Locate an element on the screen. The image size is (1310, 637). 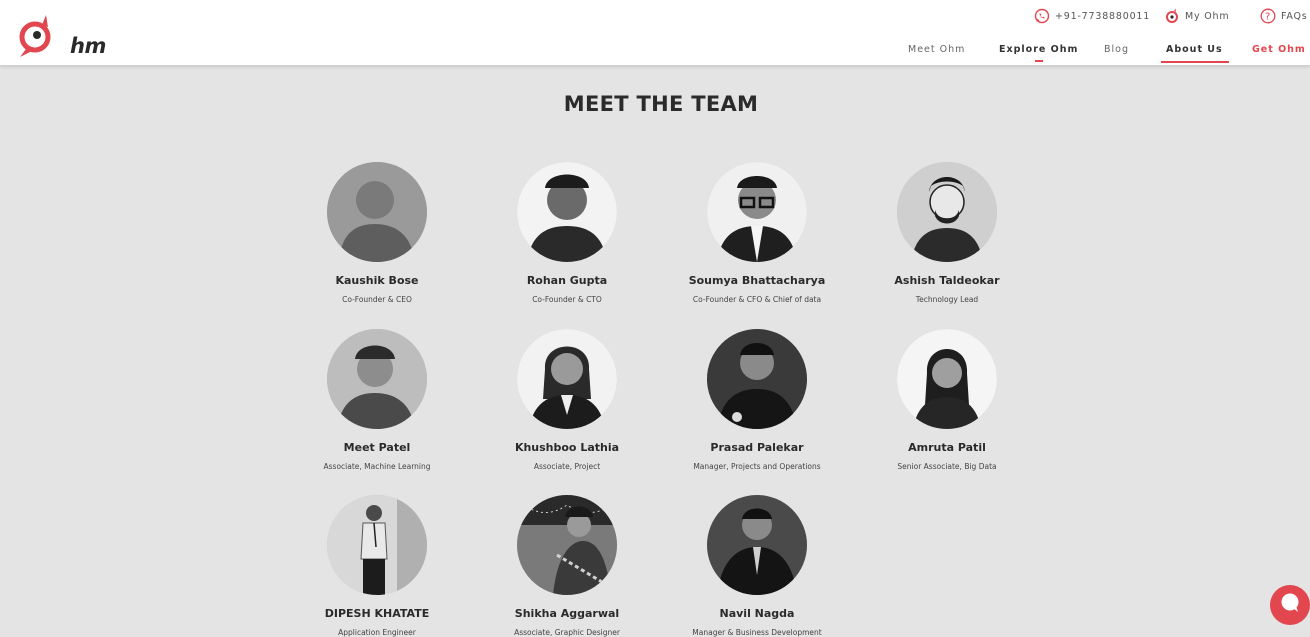
nav-blog: Blog is located at coordinates (1116, 49).